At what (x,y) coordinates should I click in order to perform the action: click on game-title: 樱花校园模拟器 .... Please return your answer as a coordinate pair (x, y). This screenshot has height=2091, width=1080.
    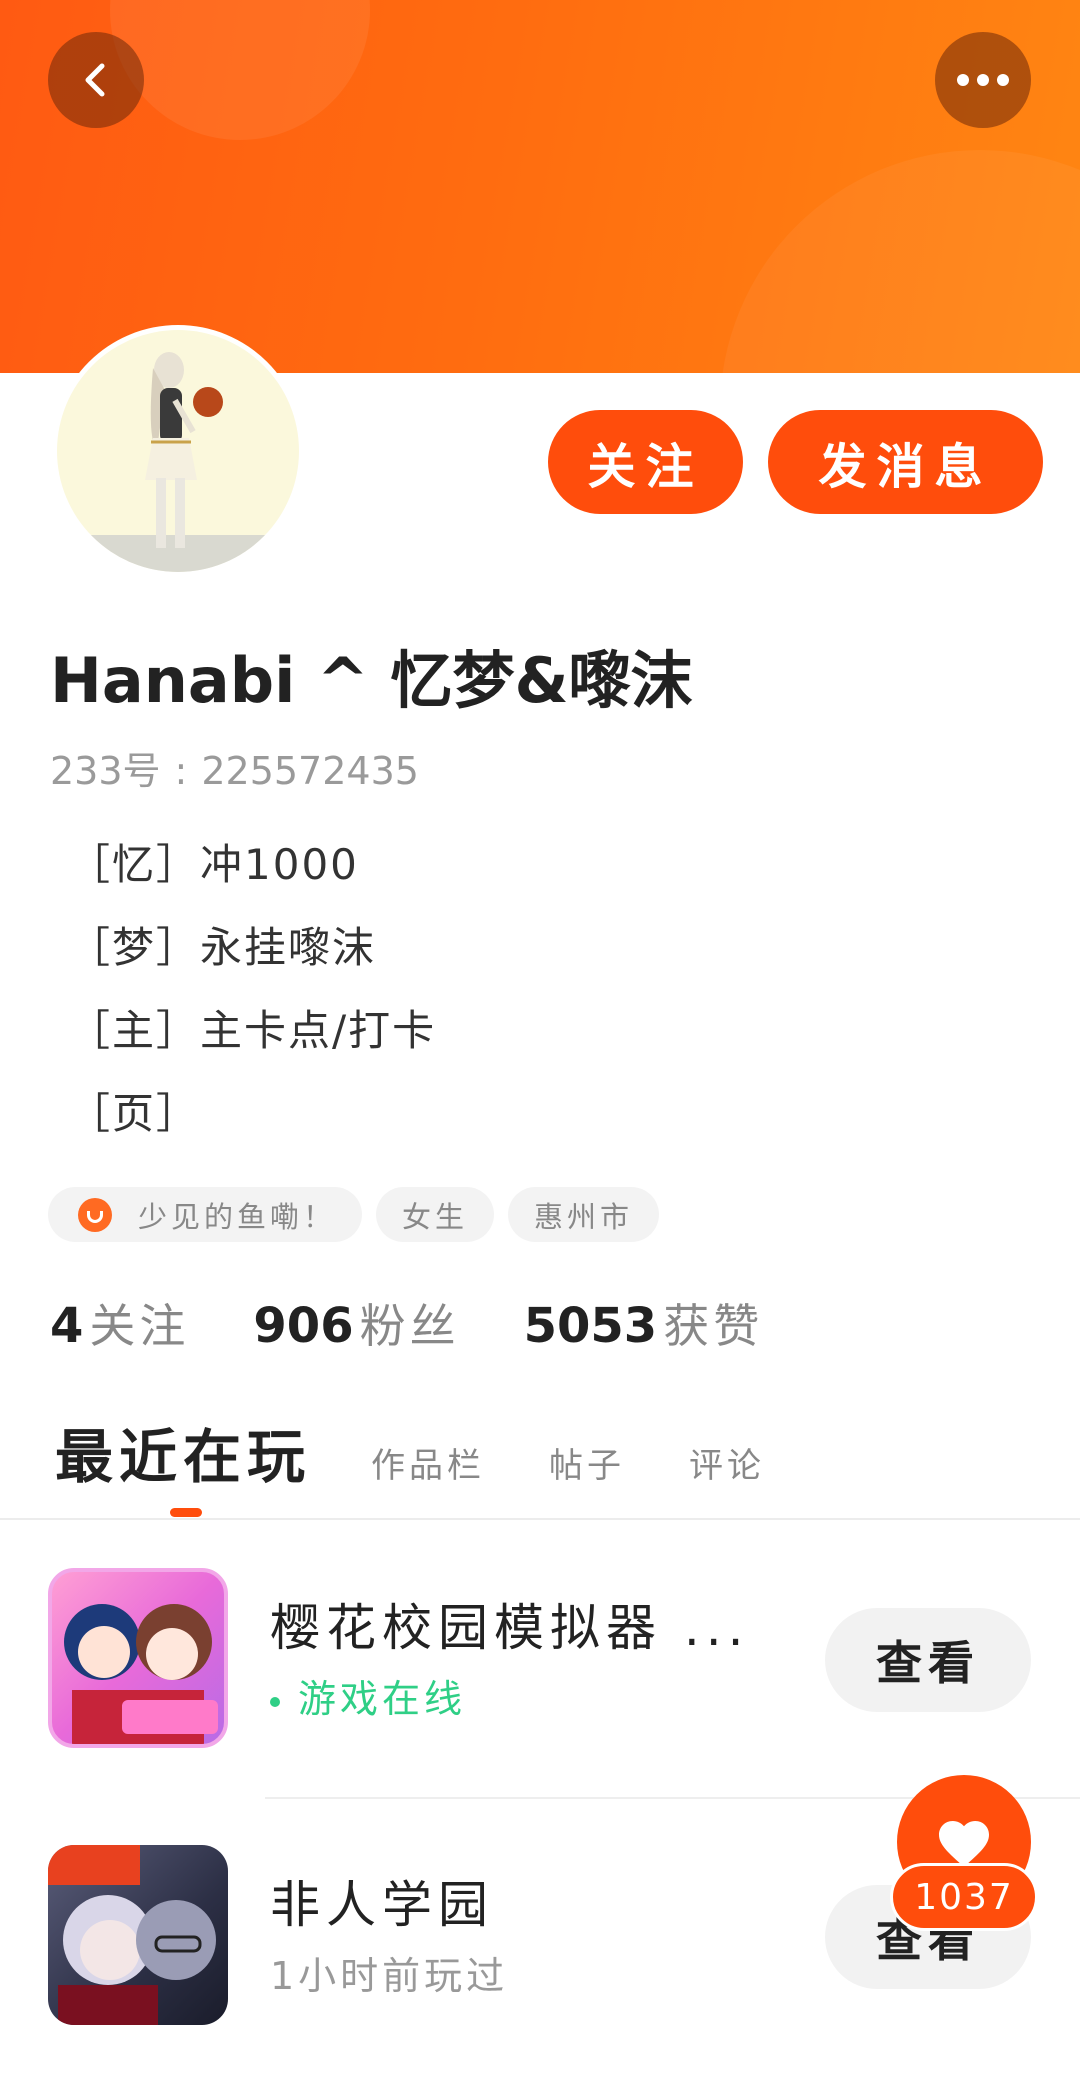
    Looking at the image, I should click on (510, 1628).